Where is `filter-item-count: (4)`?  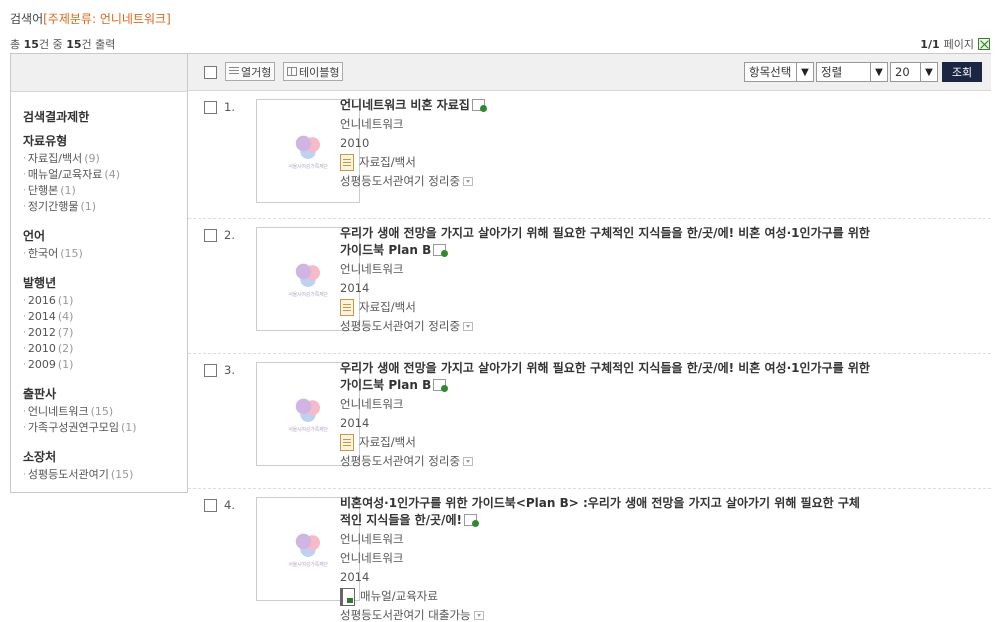 filter-item-count: (4) is located at coordinates (112, 174).